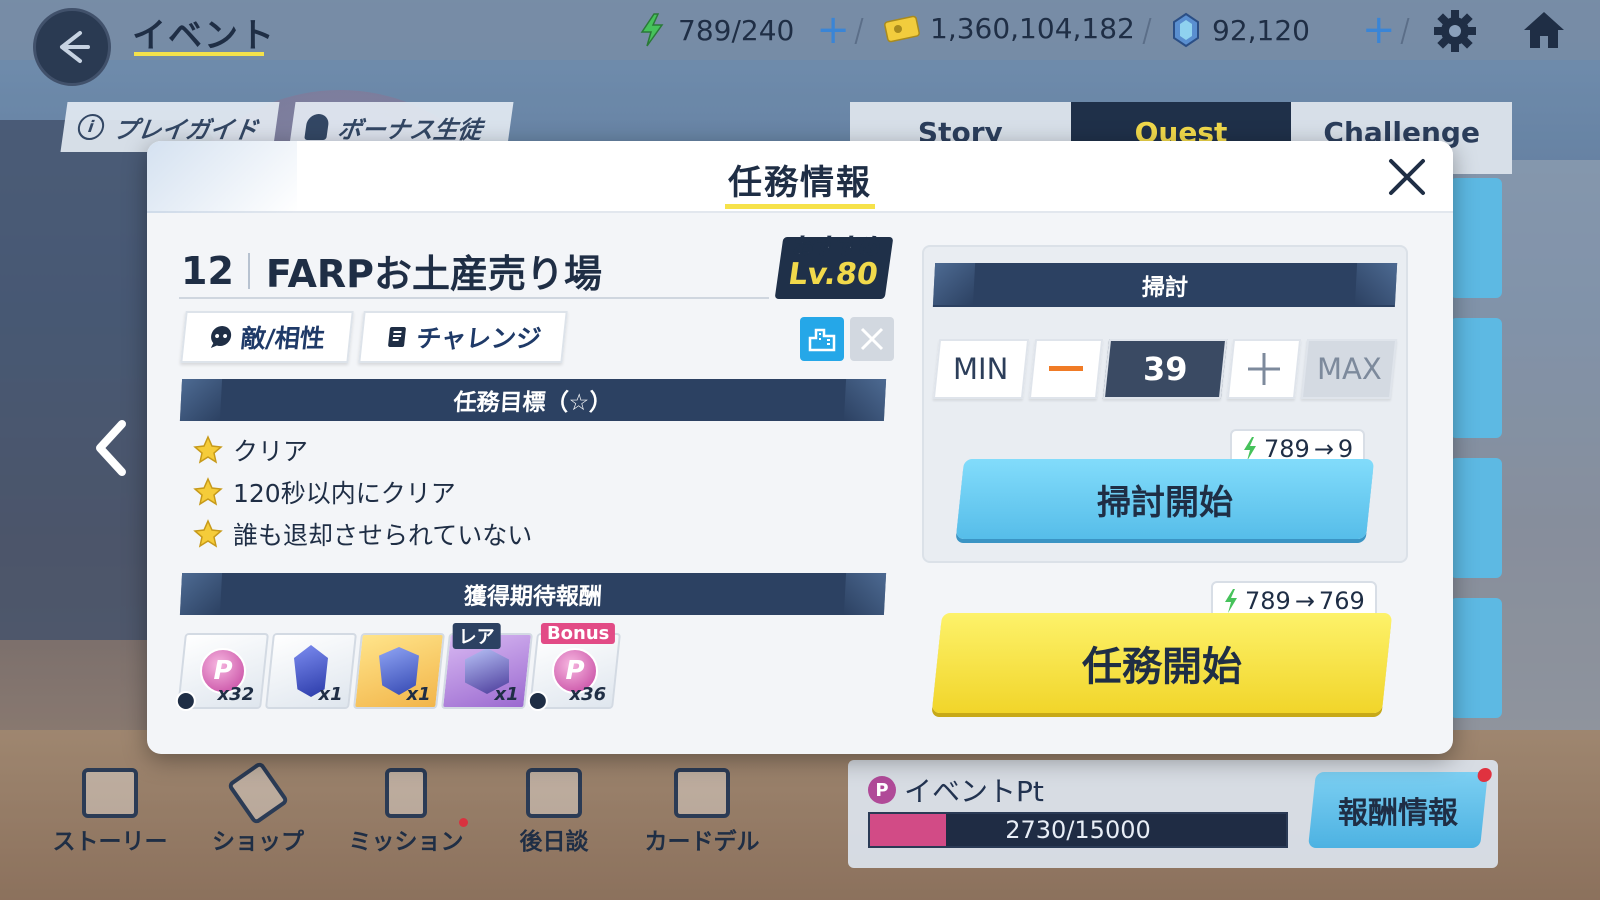 This screenshot has height=900, width=1600. What do you see at coordinates (344, 493) in the screenshot?
I see `objective-text: 120秒以内にクリア` at bounding box center [344, 493].